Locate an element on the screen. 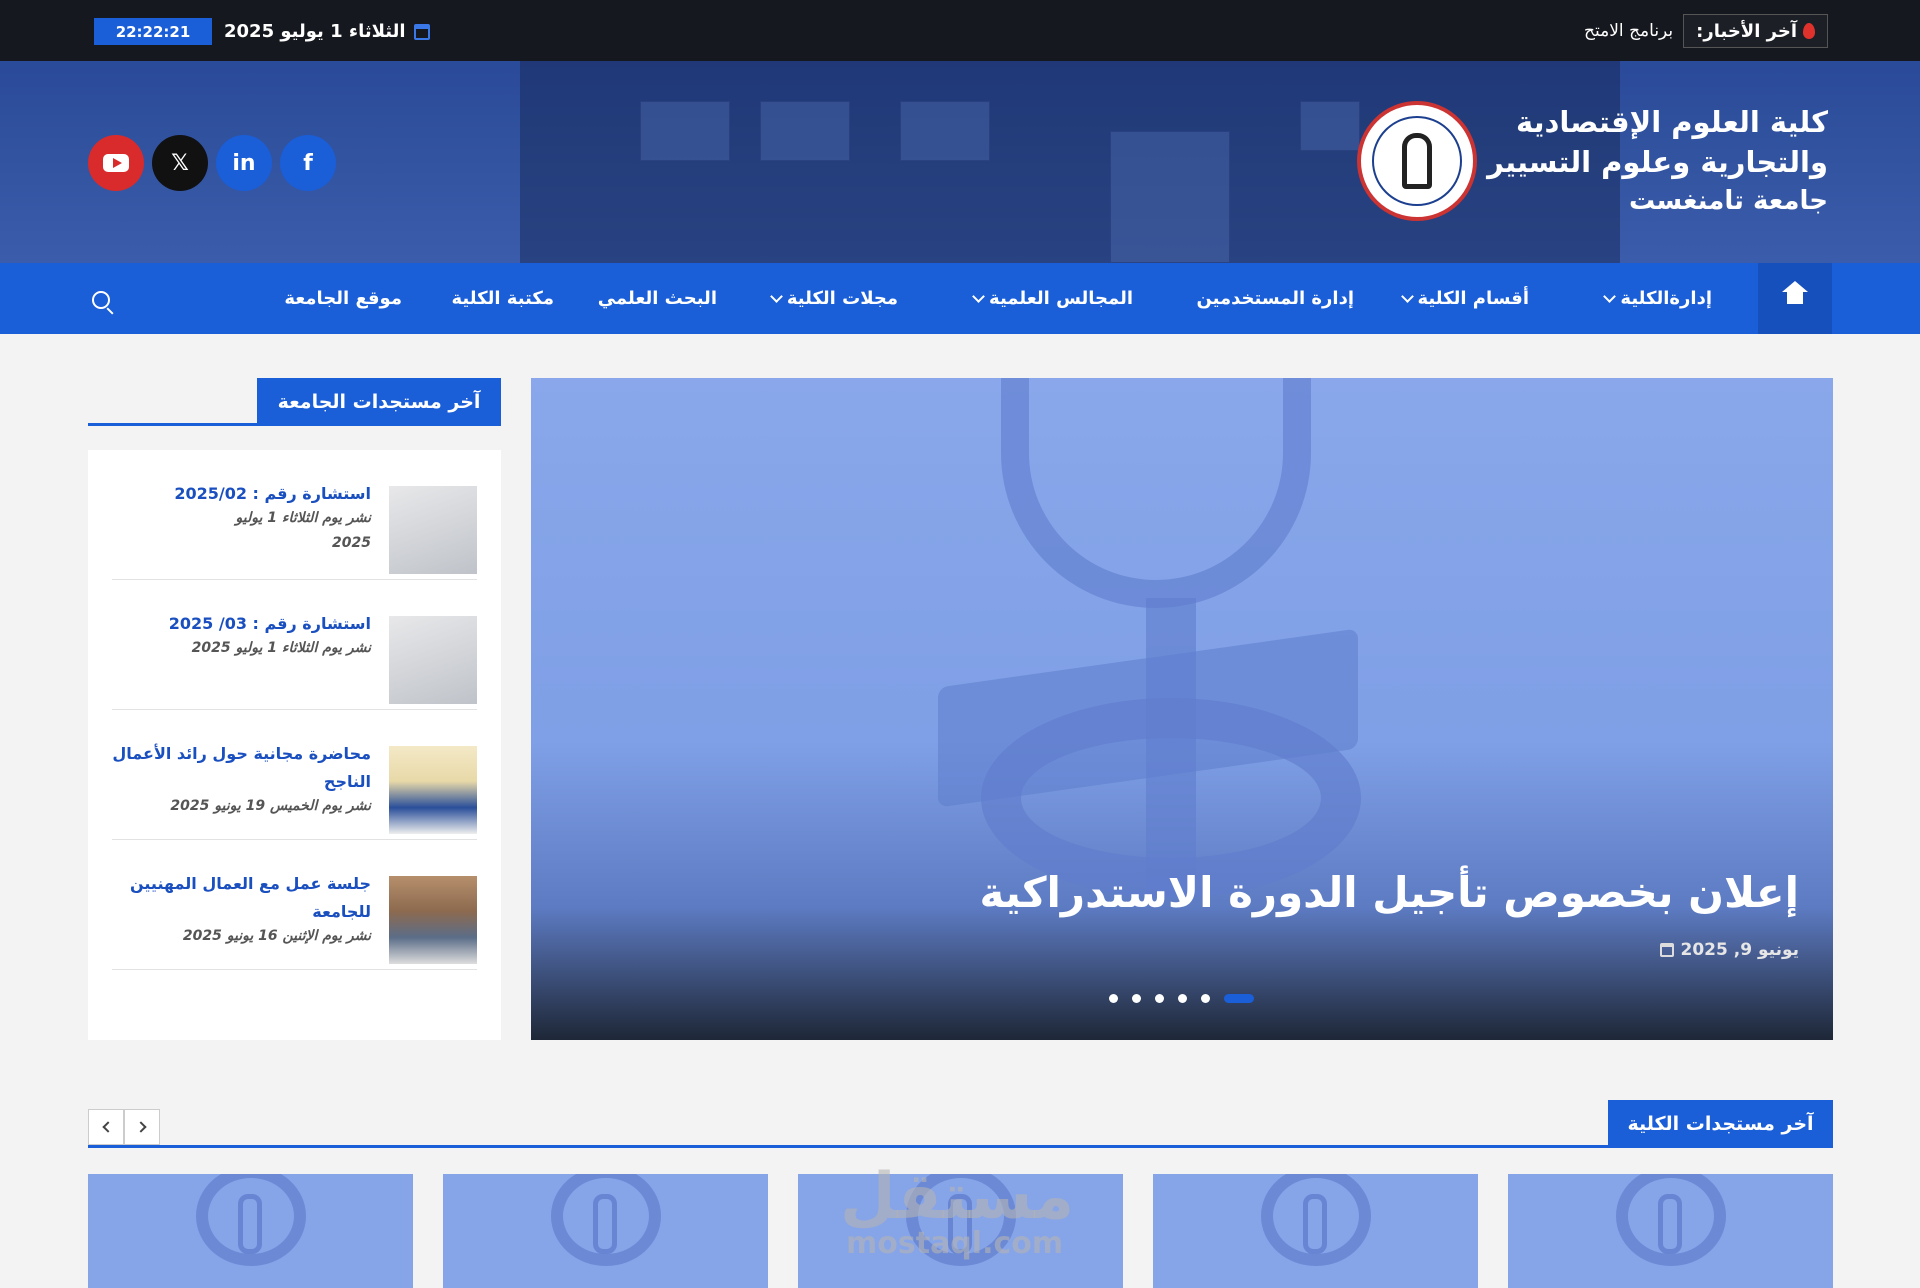 Image resolution: width=1920 pixels, height=1288 pixels. linkedin-button: in is located at coordinates (244, 163).